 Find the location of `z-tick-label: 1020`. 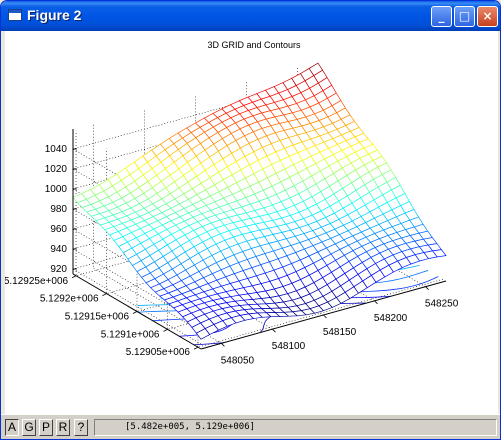

z-tick-label: 1020 is located at coordinates (56, 169).